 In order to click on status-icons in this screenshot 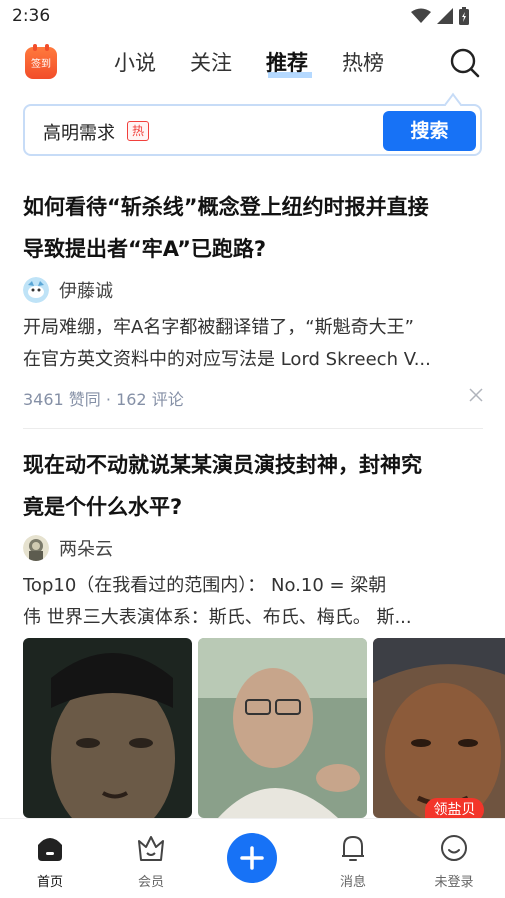, I will do `click(440, 16)`.